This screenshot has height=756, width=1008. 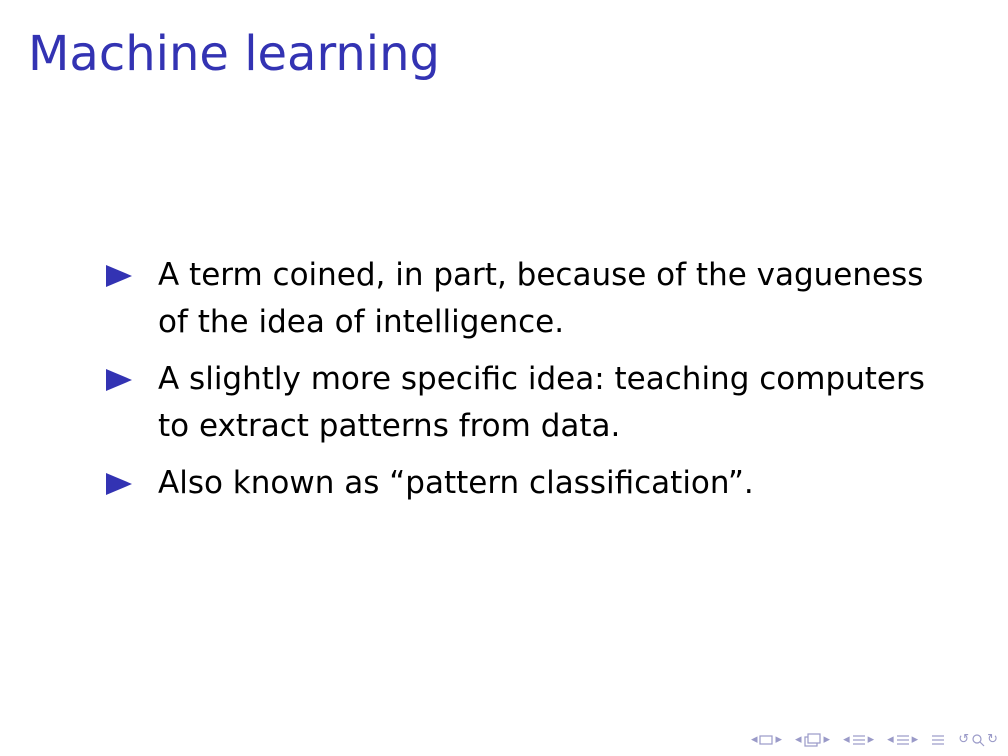 I want to click on section-navigation: ◂ ▸, so click(x=858, y=740).